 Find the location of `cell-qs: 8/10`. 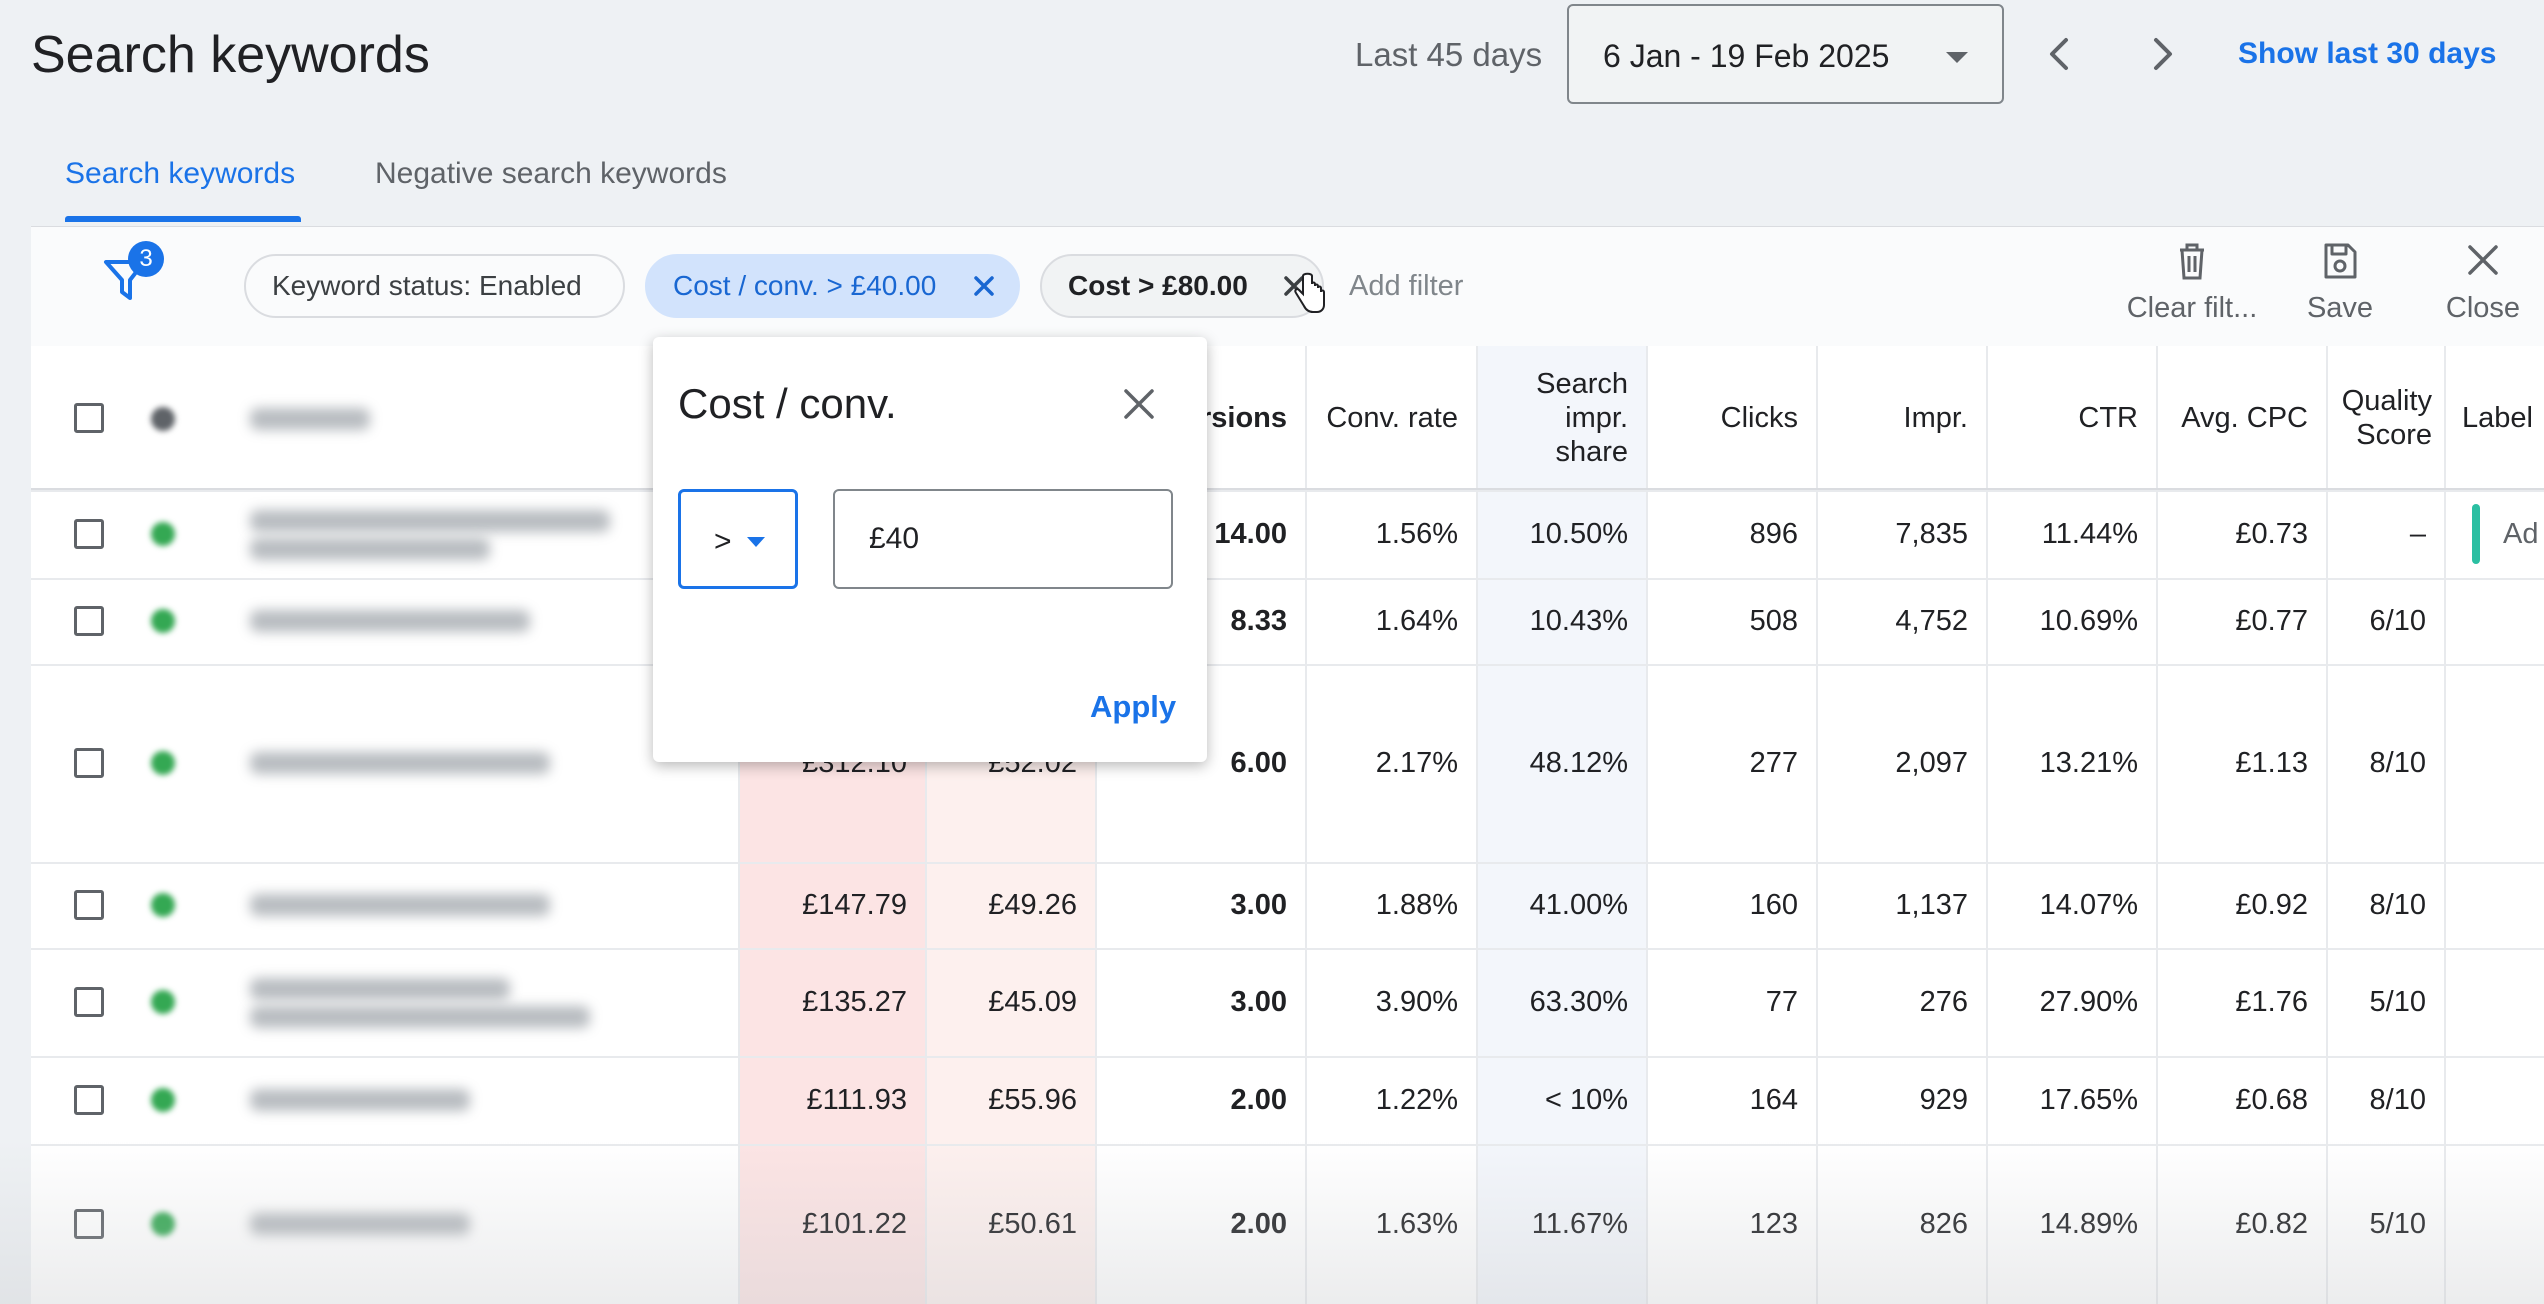

cell-qs: 8/10 is located at coordinates (2397, 763).